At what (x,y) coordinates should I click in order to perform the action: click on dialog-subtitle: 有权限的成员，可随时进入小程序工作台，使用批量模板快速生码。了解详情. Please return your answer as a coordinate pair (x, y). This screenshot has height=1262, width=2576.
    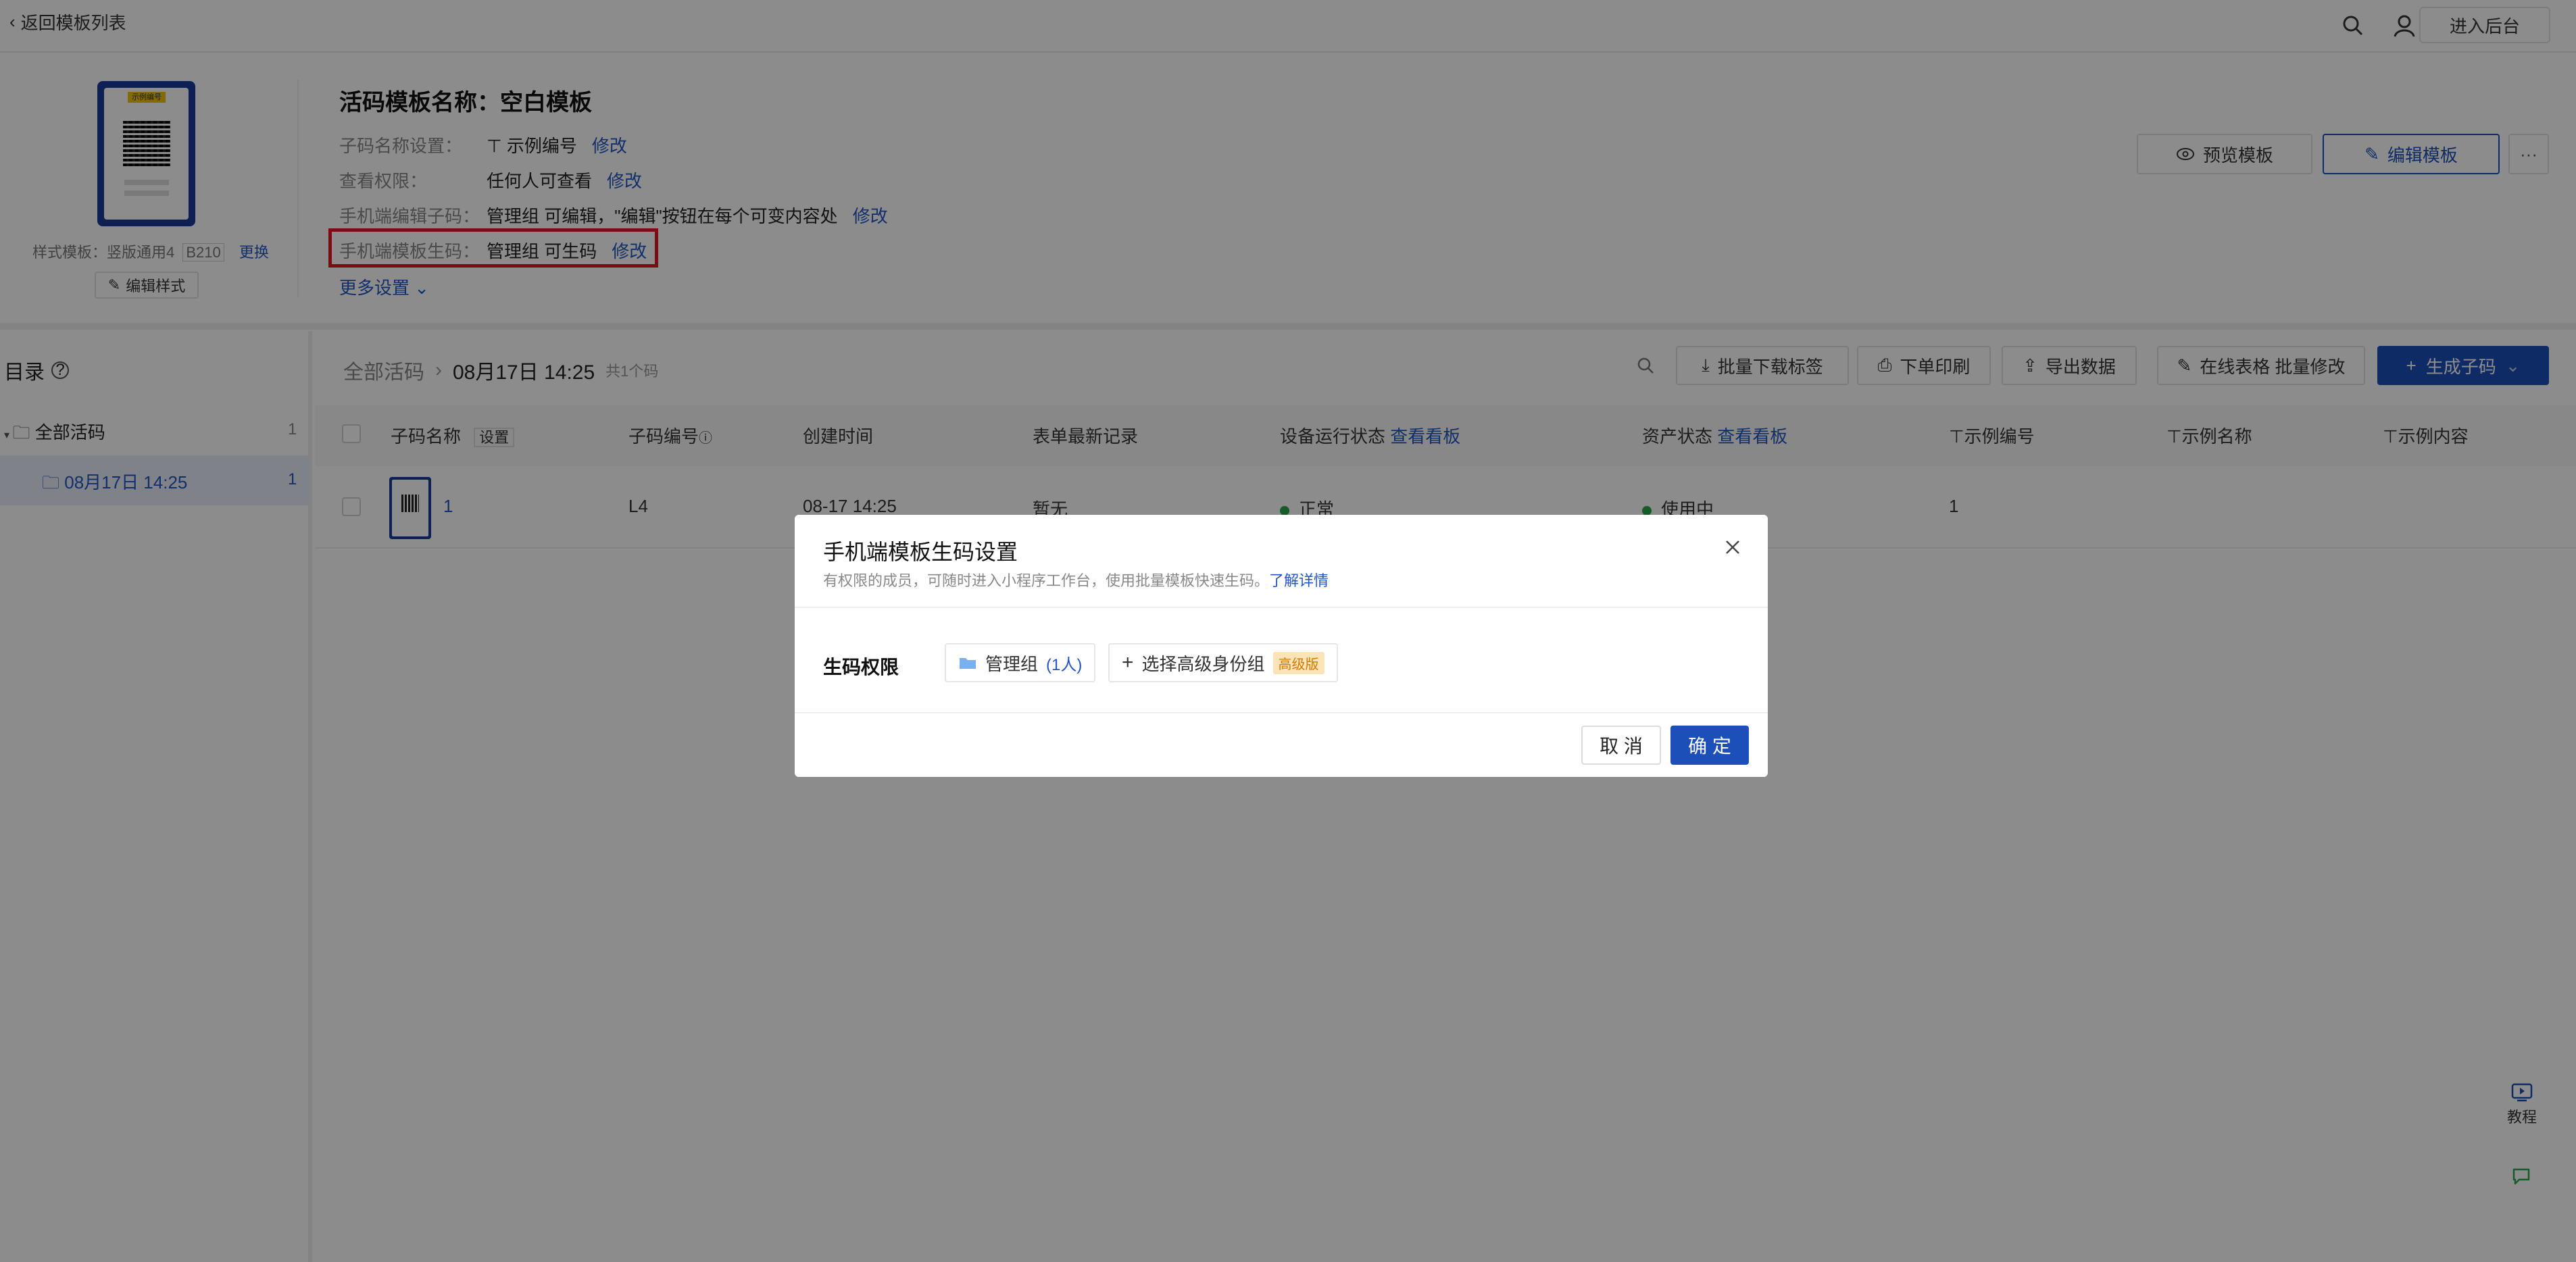
    Looking at the image, I should click on (1076, 580).